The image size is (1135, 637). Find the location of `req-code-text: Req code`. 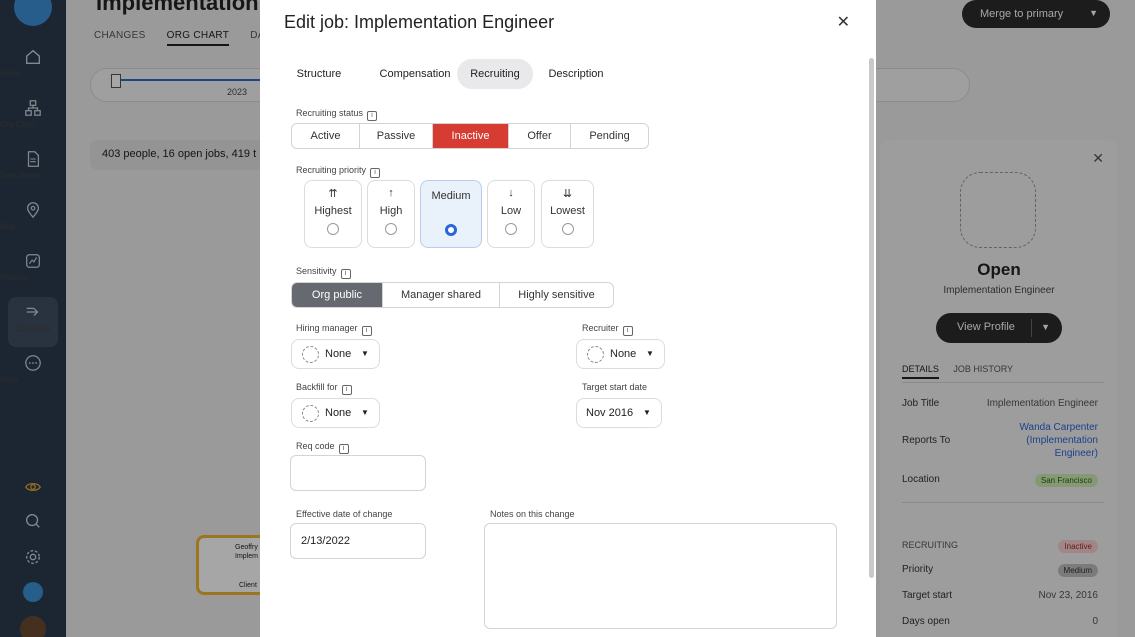

req-code-text: Req code is located at coordinates (315, 446).